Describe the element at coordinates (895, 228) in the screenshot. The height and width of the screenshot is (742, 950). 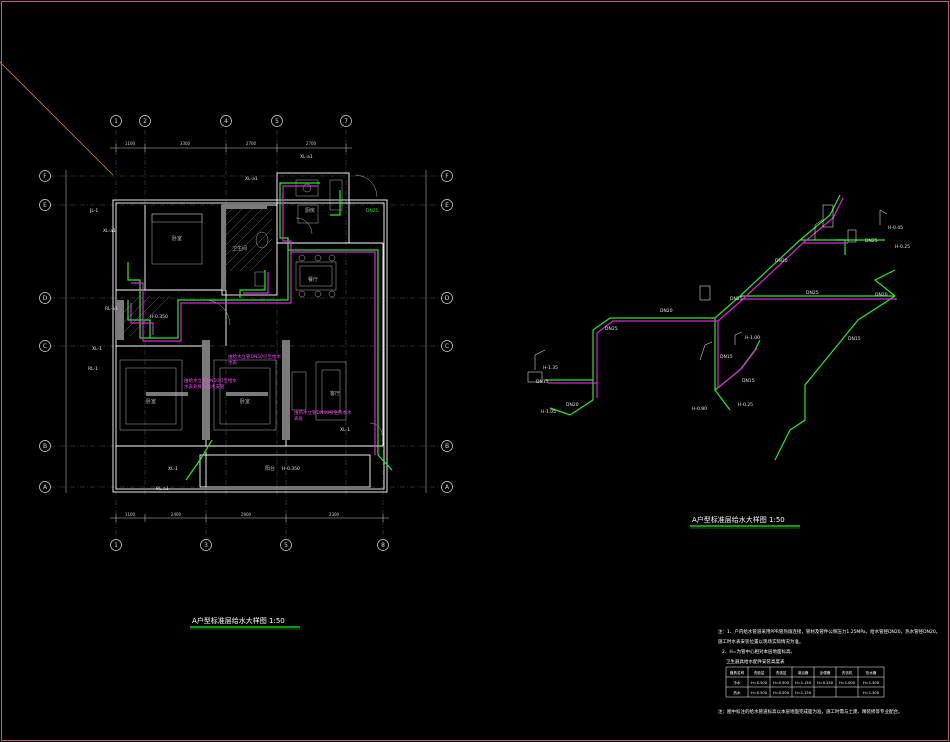
I see `iso-hmark: H-0.45` at that location.